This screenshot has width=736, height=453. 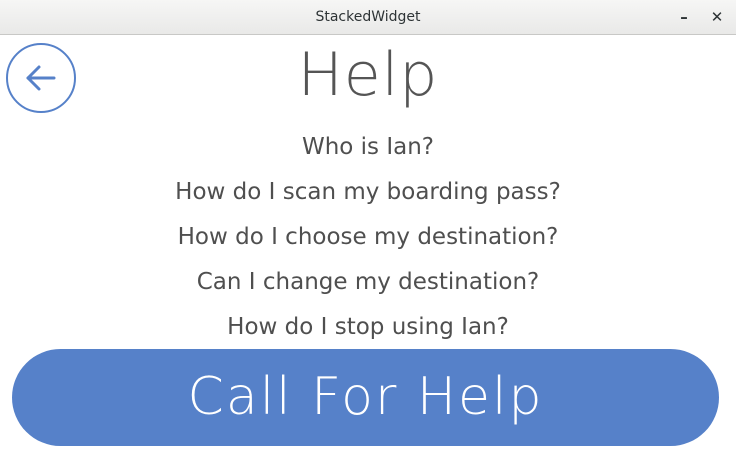 I want to click on faq-item-who-is-ian: Who is Ian?, so click(x=368, y=152).